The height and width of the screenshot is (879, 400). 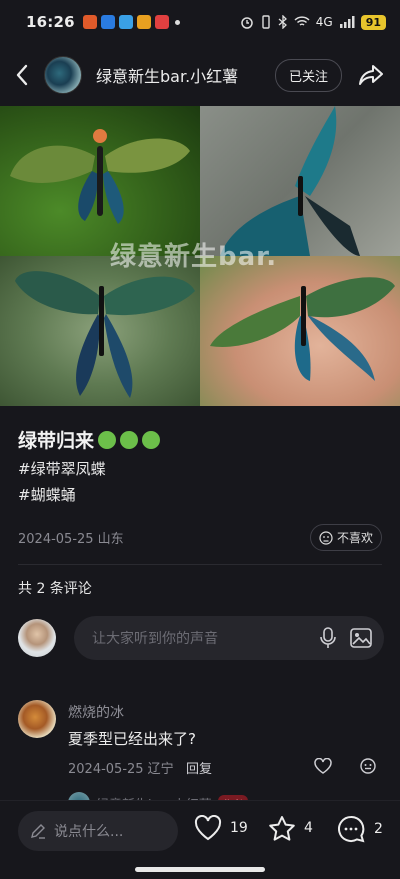 I want to click on comments-count: 共 2 条评论, so click(x=55, y=589).